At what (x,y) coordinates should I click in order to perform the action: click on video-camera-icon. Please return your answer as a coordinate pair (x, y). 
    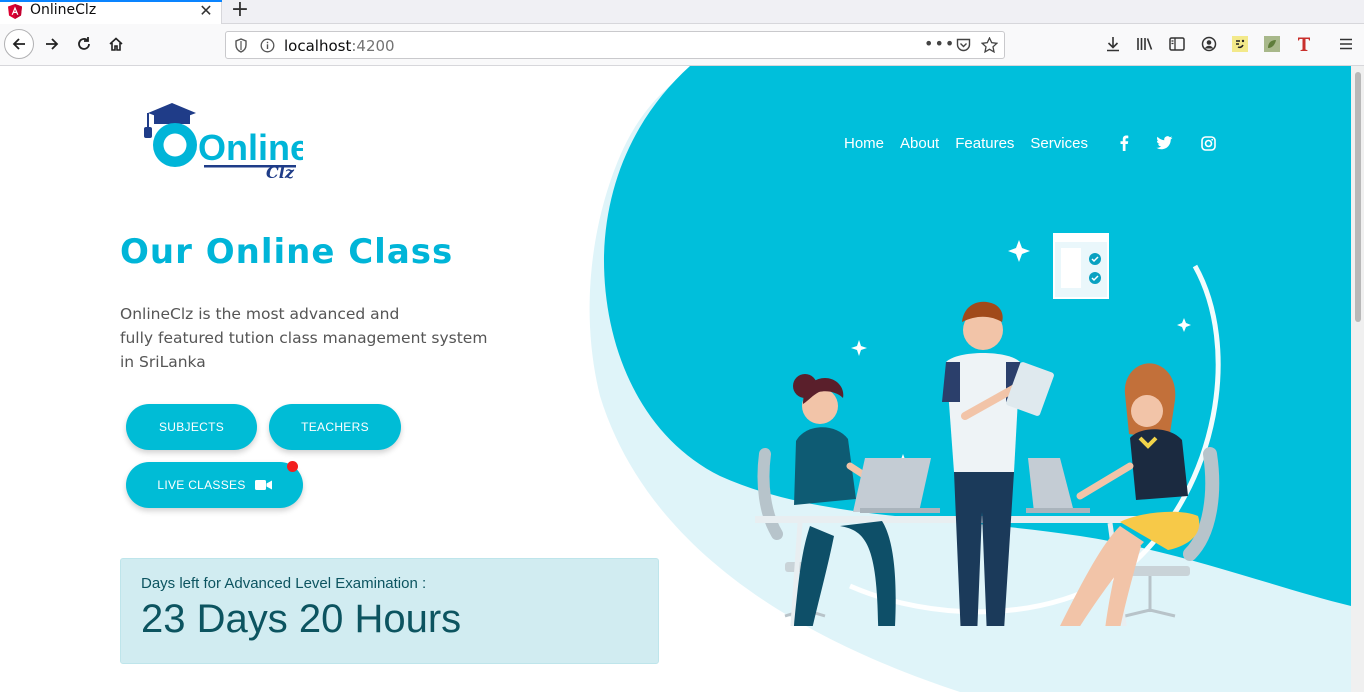
    Looking at the image, I should click on (263, 485).